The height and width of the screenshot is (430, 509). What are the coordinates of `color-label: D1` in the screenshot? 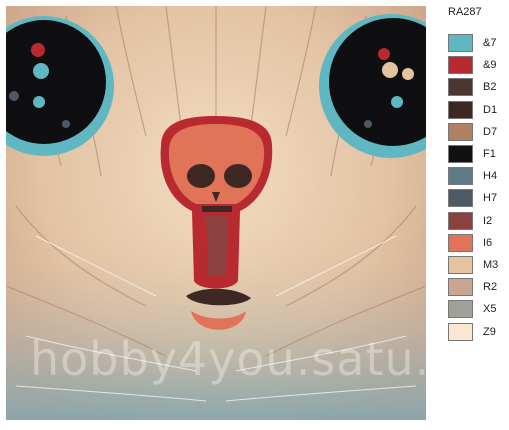 It's located at (490, 109).